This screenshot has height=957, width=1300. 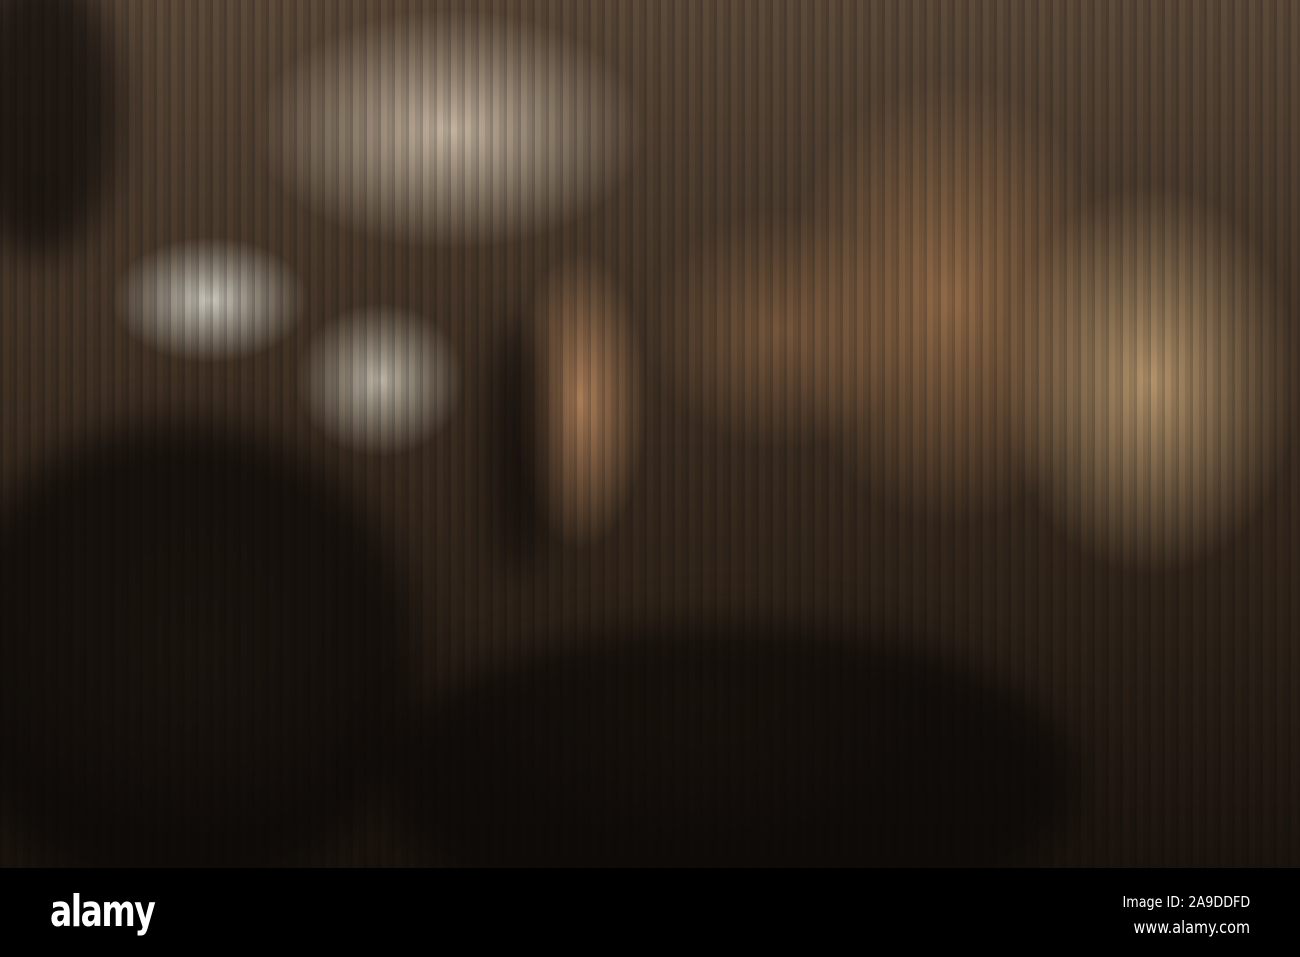 What do you see at coordinates (650, 912) in the screenshot?
I see `watermark-footer: alamy Image ID: 2A9DDFD www.alamy.com` at bounding box center [650, 912].